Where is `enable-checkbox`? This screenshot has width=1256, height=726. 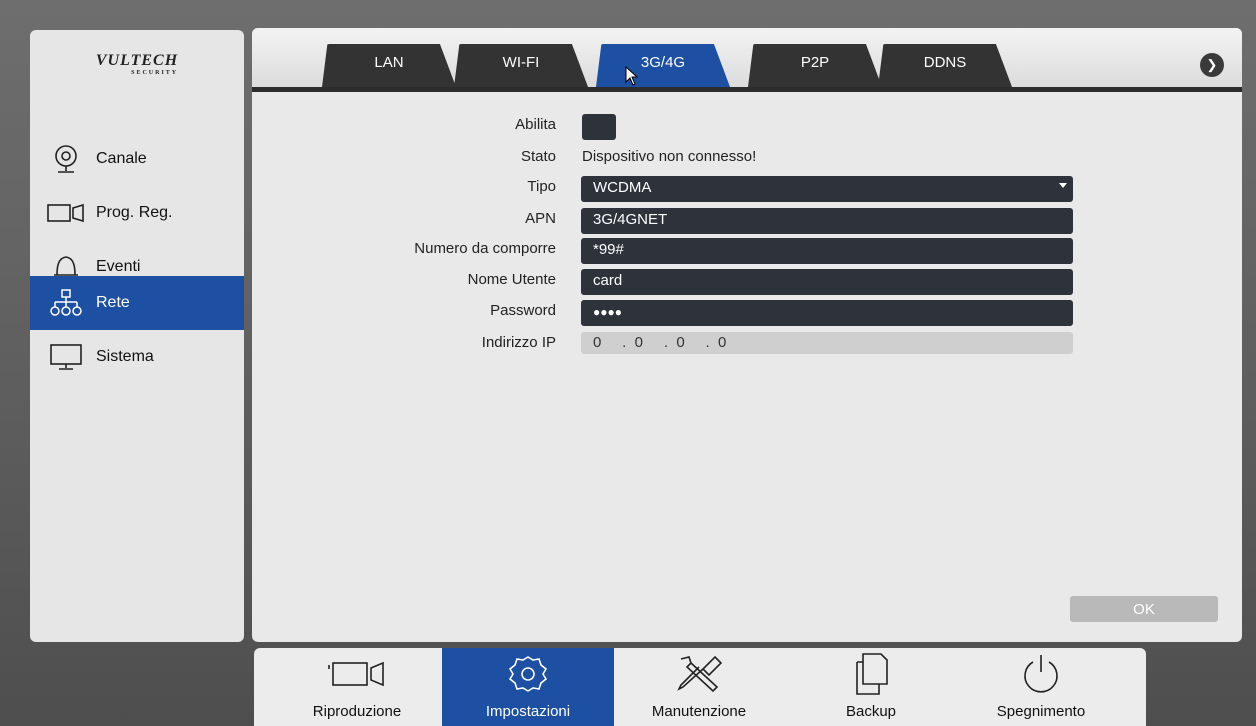 enable-checkbox is located at coordinates (599, 127).